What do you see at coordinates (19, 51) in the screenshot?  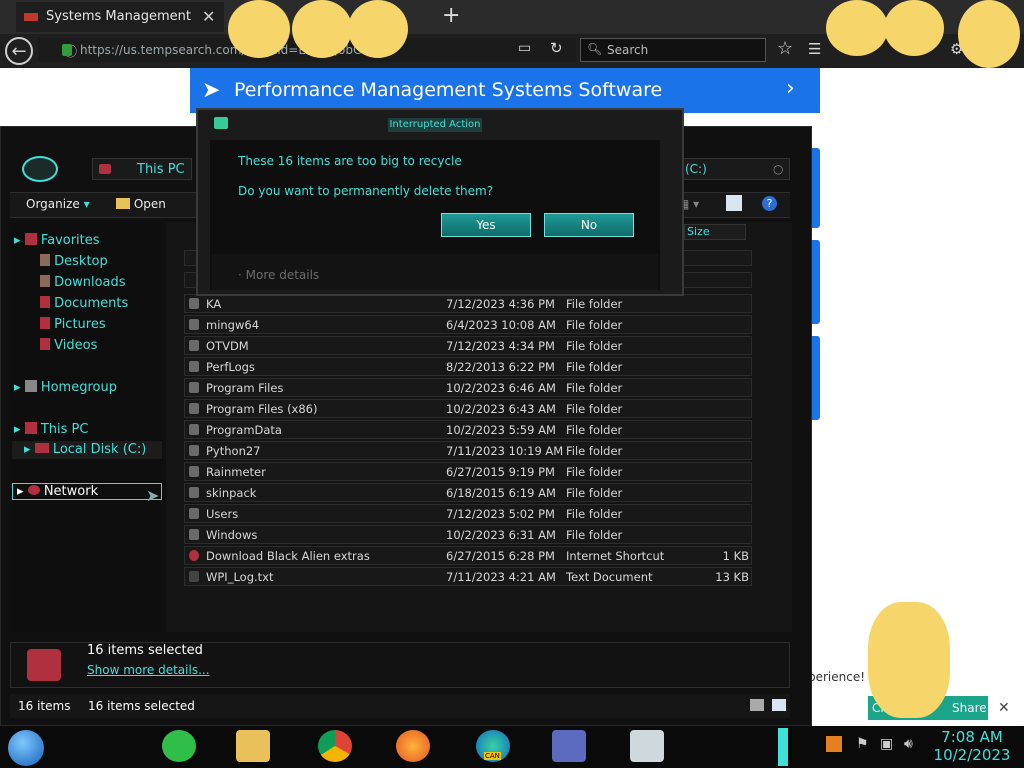 I see `back-button: ←` at bounding box center [19, 51].